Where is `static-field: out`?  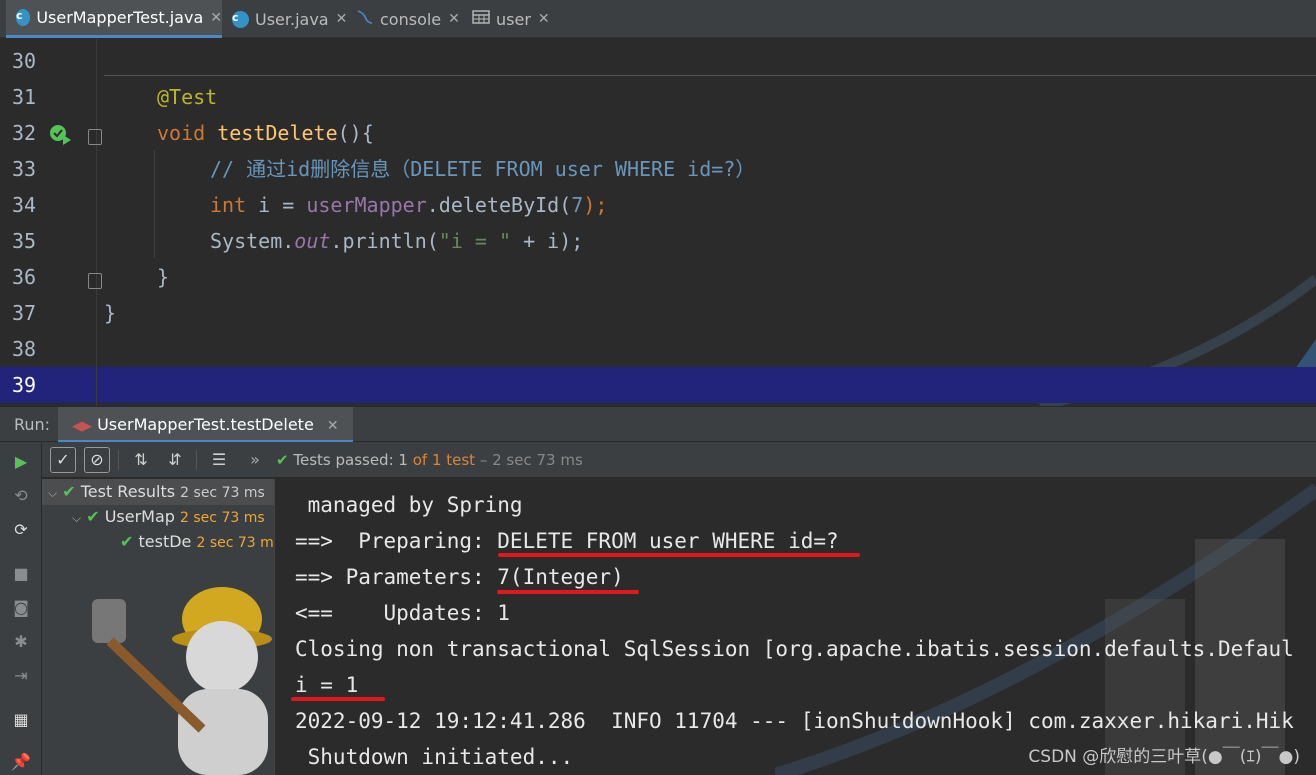
static-field: out is located at coordinates (312, 241).